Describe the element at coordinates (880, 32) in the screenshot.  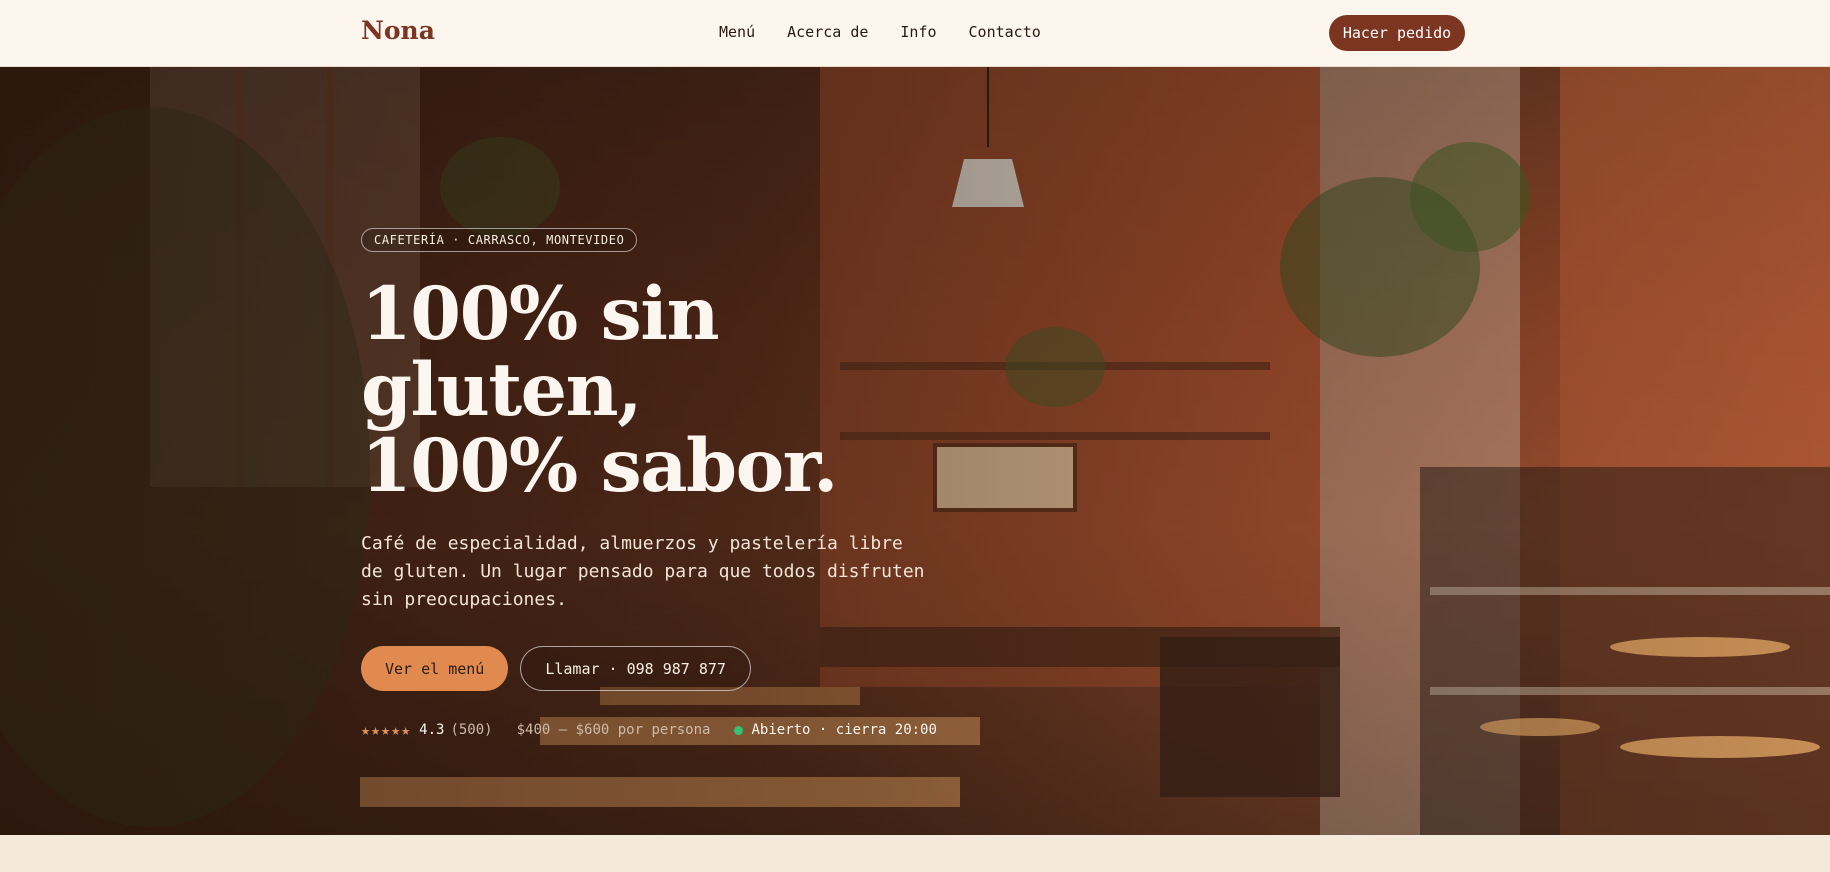
I see `nav-links: Menú Acerca de Info Contacto` at that location.